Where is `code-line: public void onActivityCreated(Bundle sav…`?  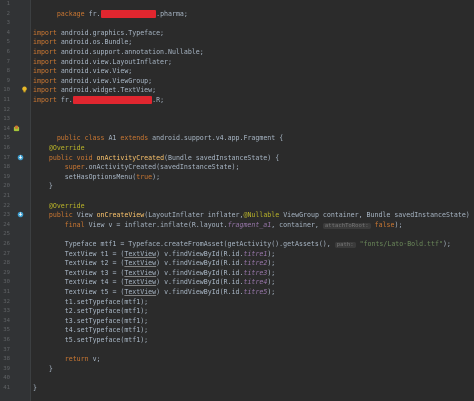 code-line: public void onActivityCreated(Bundle sav… is located at coordinates (253, 159).